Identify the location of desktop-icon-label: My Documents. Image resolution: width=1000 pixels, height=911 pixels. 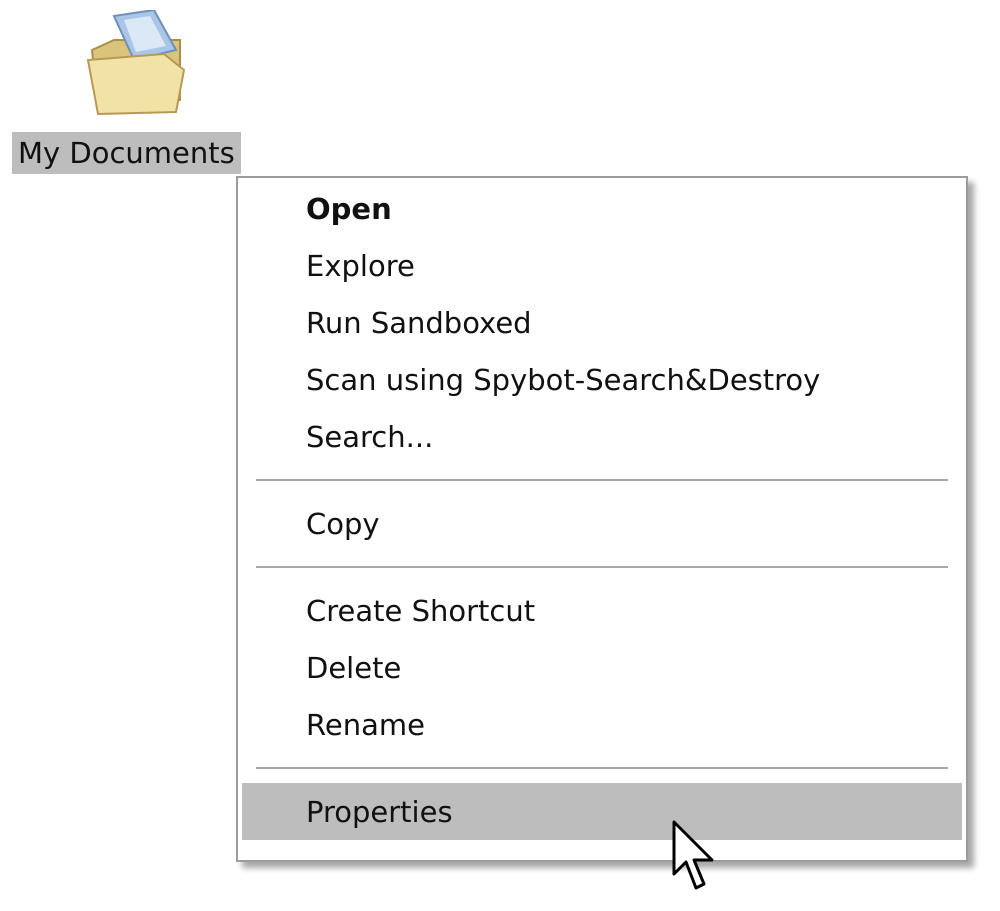
(126, 153).